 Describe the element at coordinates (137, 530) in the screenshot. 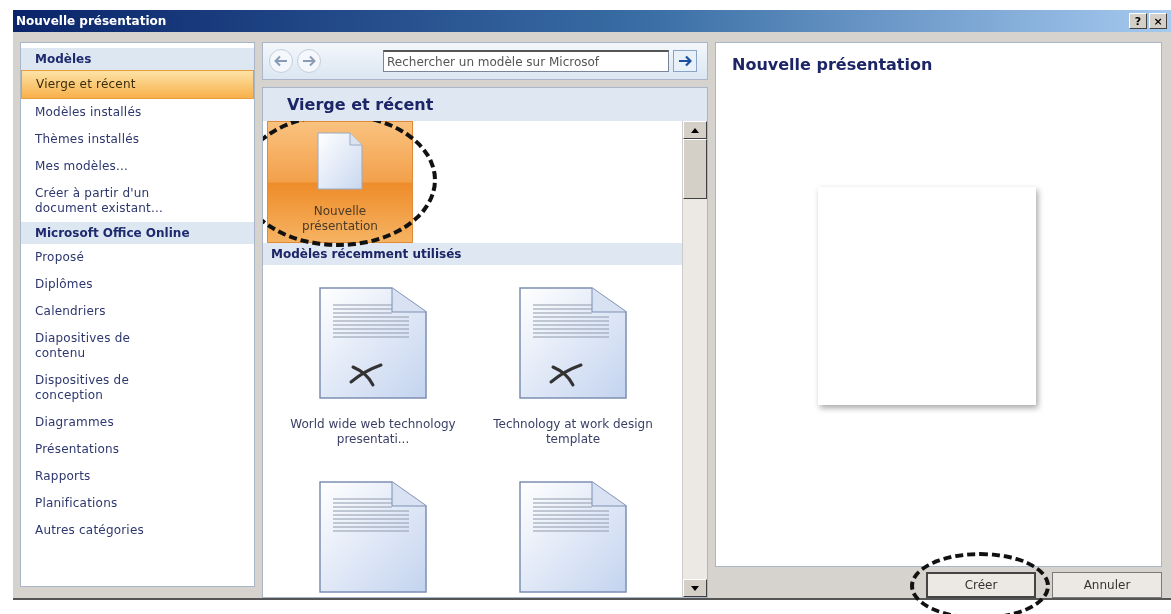

I see `sidebar-item: Autres catégories` at that location.